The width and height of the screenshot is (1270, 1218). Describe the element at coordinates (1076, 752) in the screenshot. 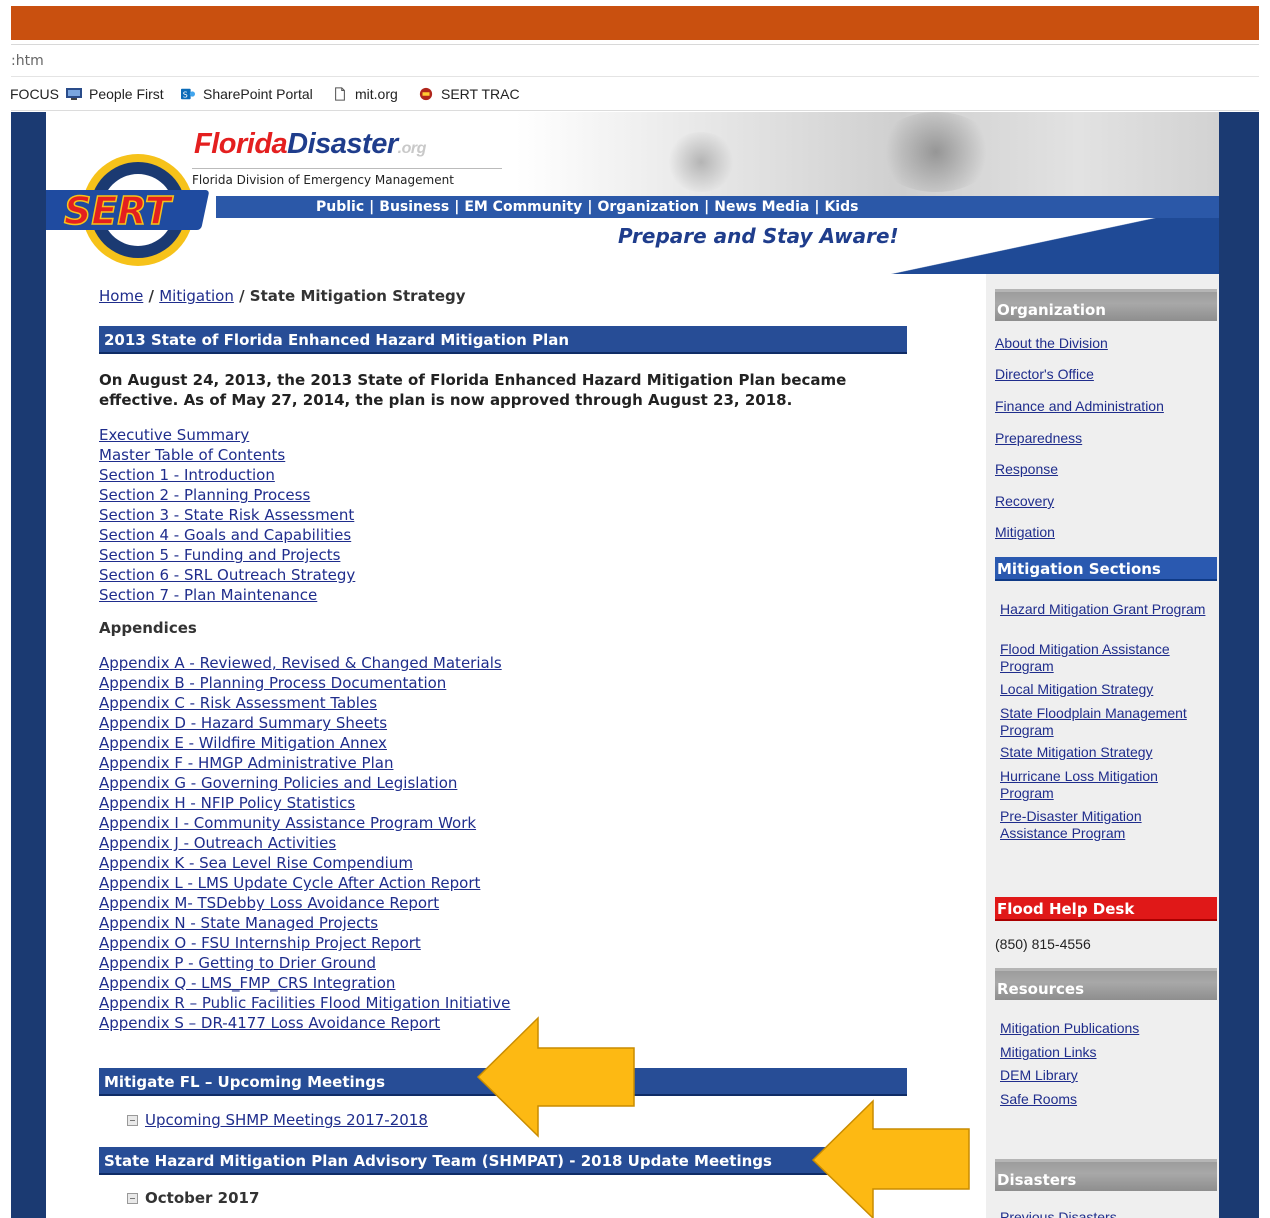

I see `sidebar-mitigation-link: State Mitigation Strategy` at that location.